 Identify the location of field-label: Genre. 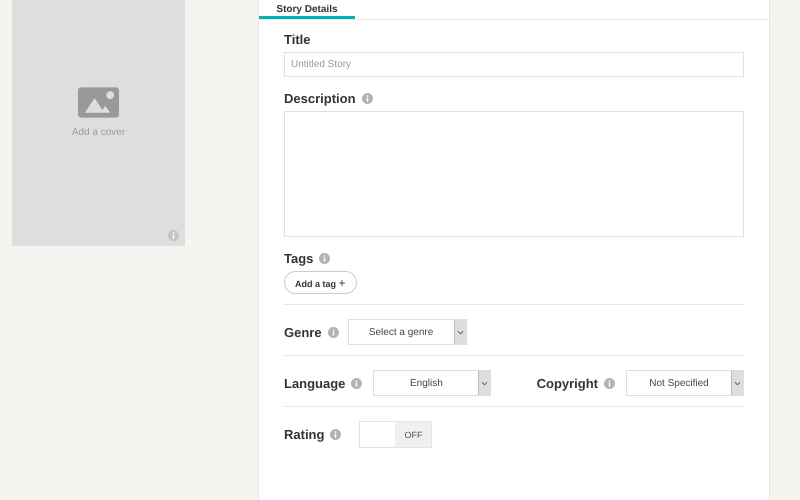
(303, 332).